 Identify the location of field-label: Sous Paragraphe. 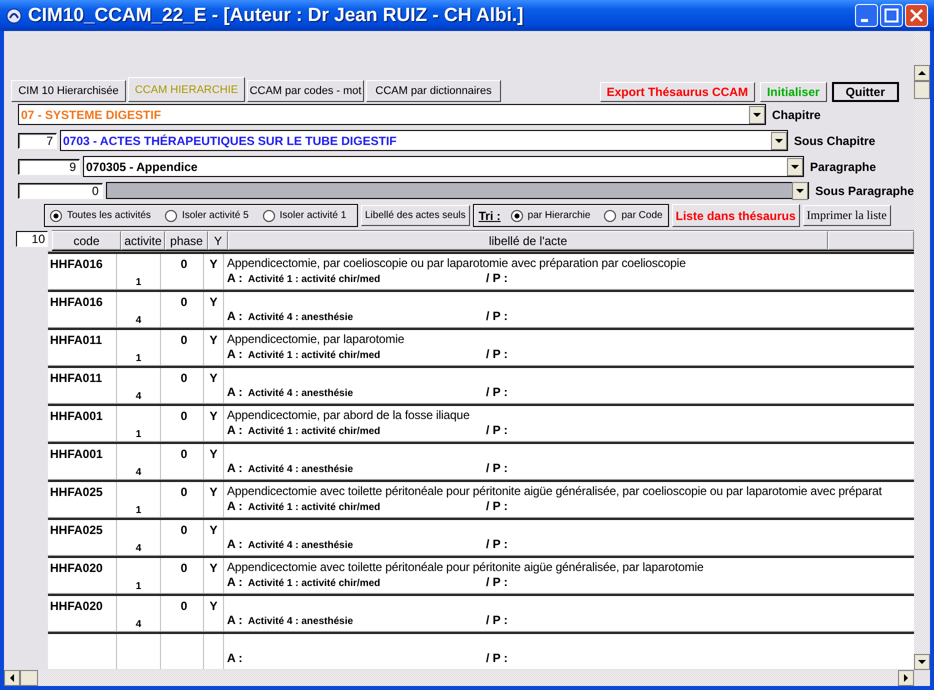
(864, 191).